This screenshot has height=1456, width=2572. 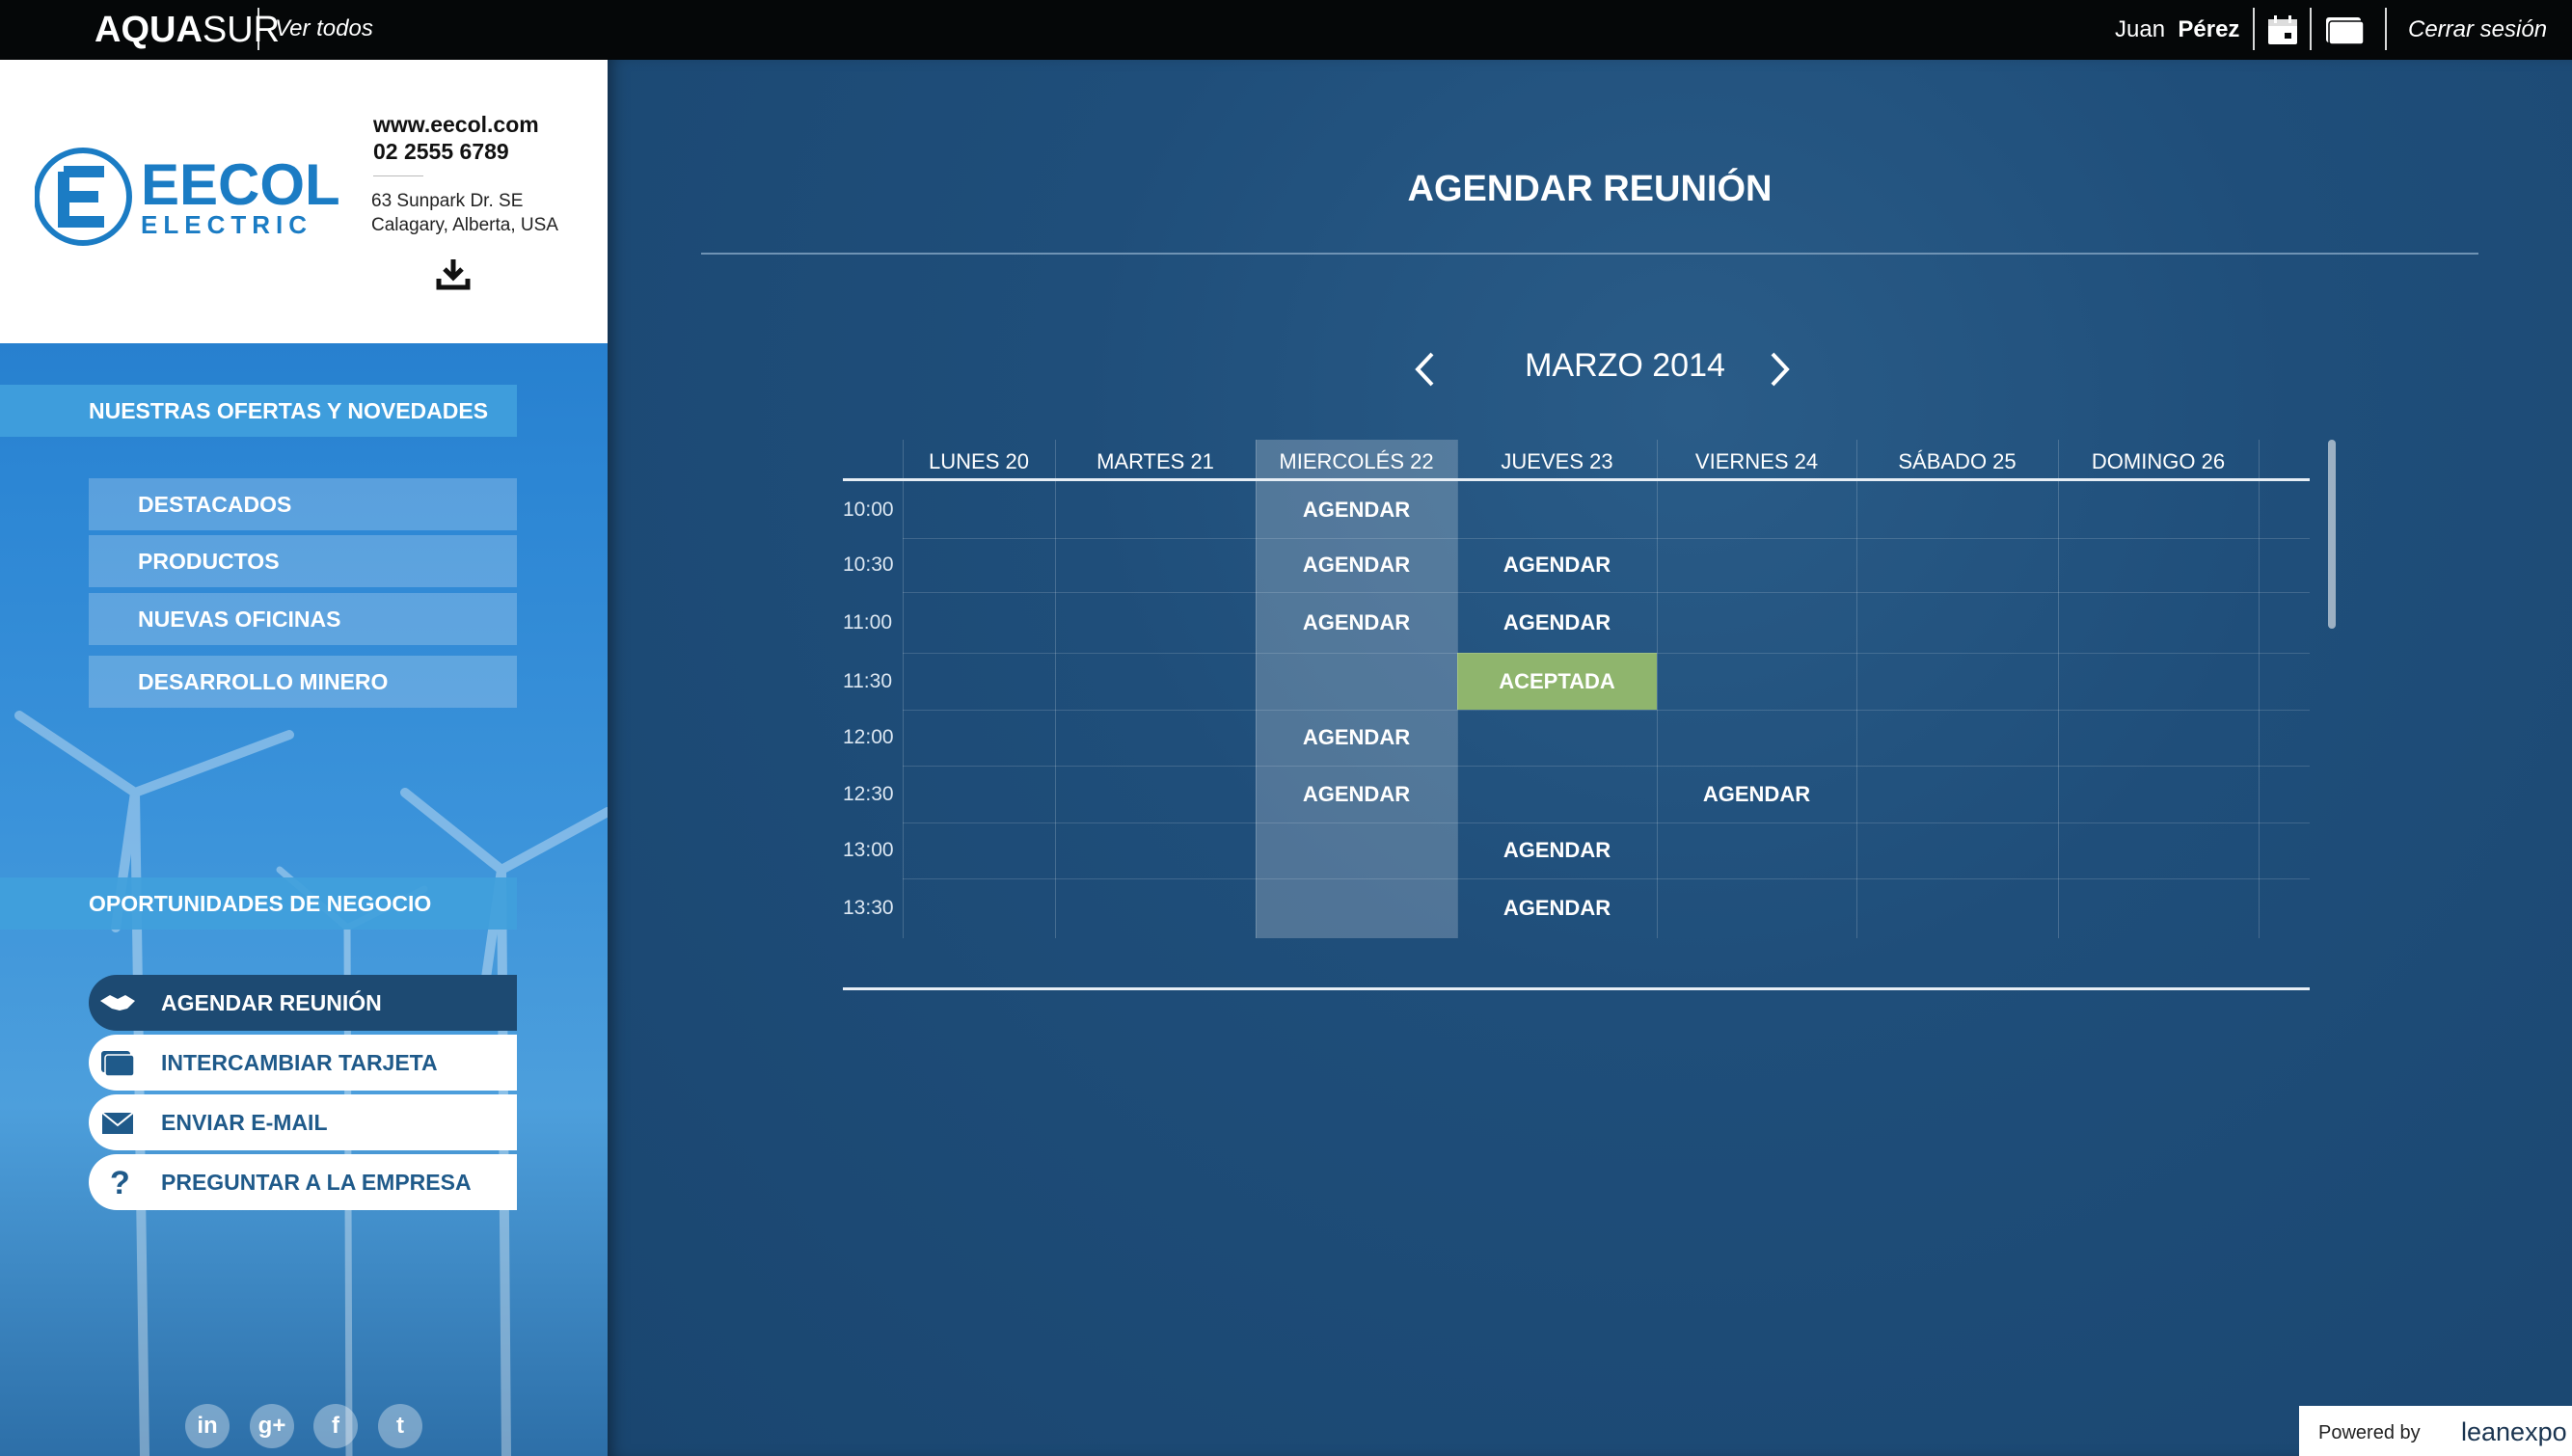 What do you see at coordinates (1425, 369) in the screenshot?
I see `chevron-left-icon` at bounding box center [1425, 369].